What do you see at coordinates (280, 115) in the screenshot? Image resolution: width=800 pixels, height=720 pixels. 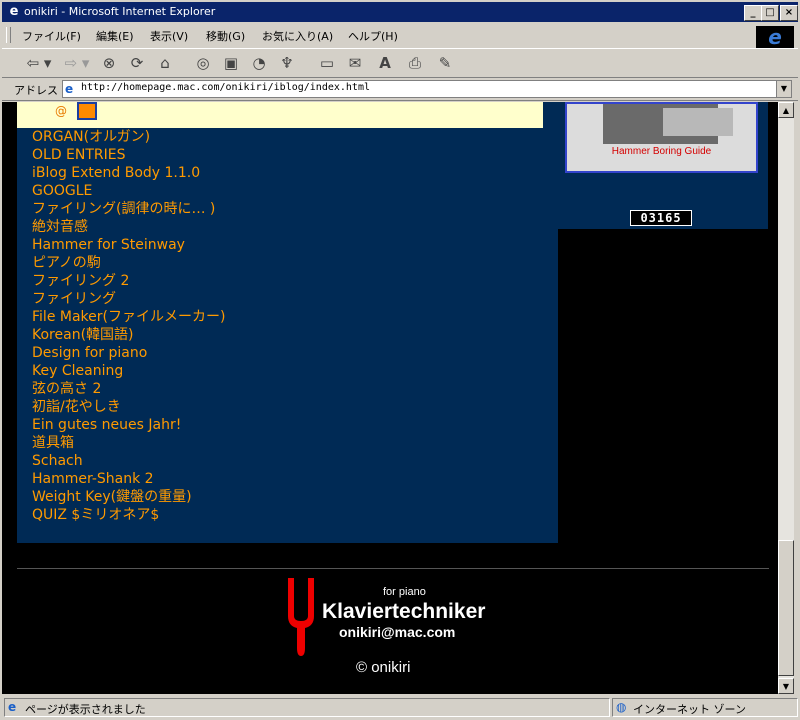 I see `notice-box: @` at bounding box center [280, 115].